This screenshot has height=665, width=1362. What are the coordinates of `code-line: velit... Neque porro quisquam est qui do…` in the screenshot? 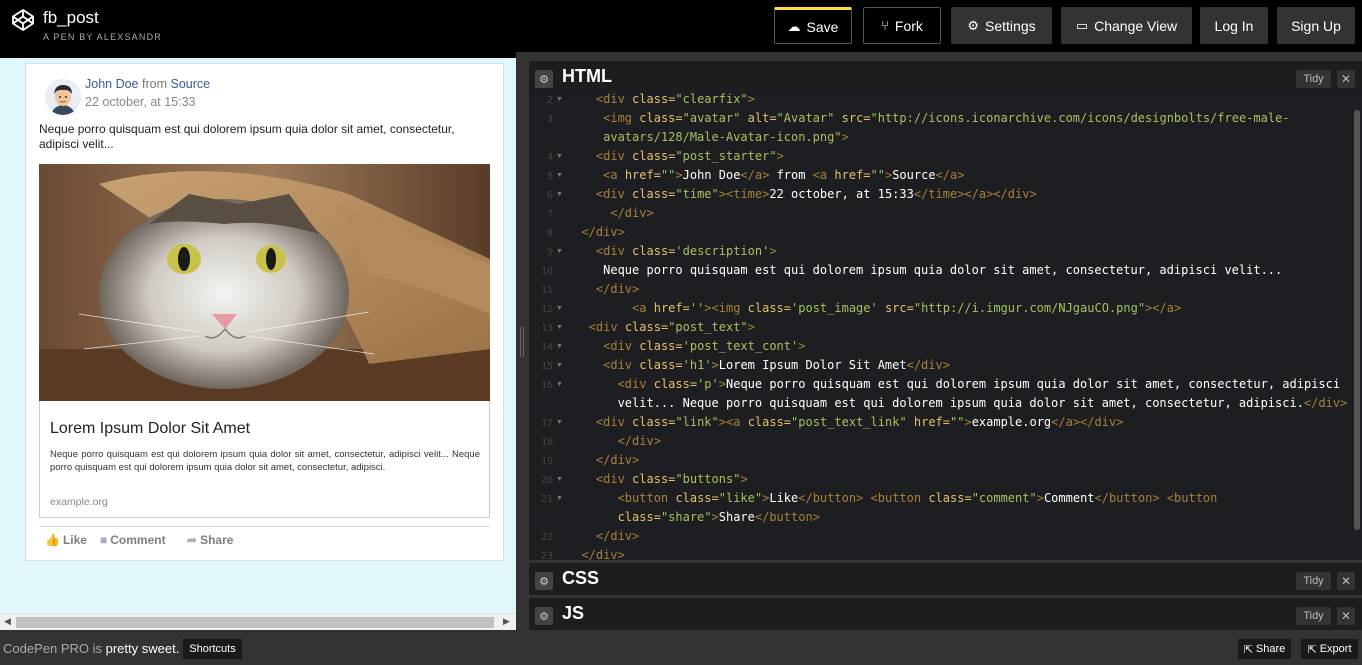 It's located at (957, 403).